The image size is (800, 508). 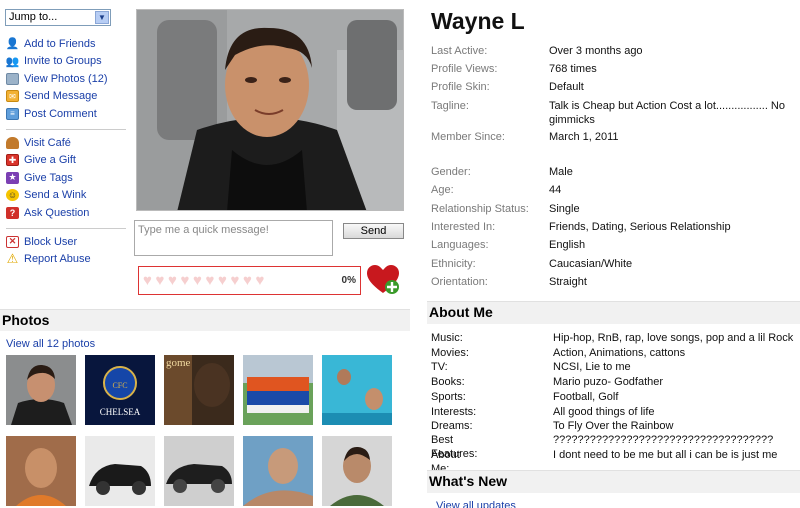 What do you see at coordinates (613, 426) in the screenshot?
I see `about-value: To Fly Over the Rainbow` at bounding box center [613, 426].